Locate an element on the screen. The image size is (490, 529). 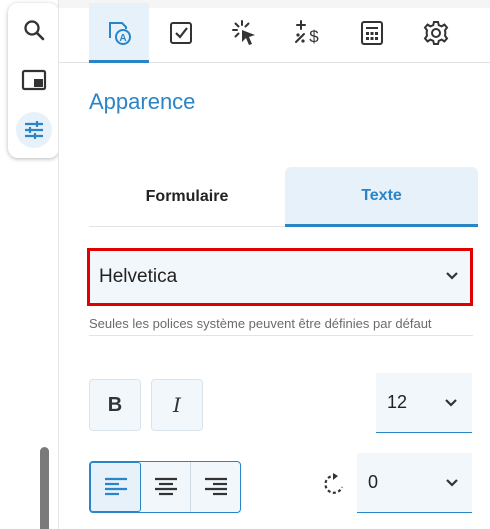
panel-tabs: A $ is located at coordinates (274, 31).